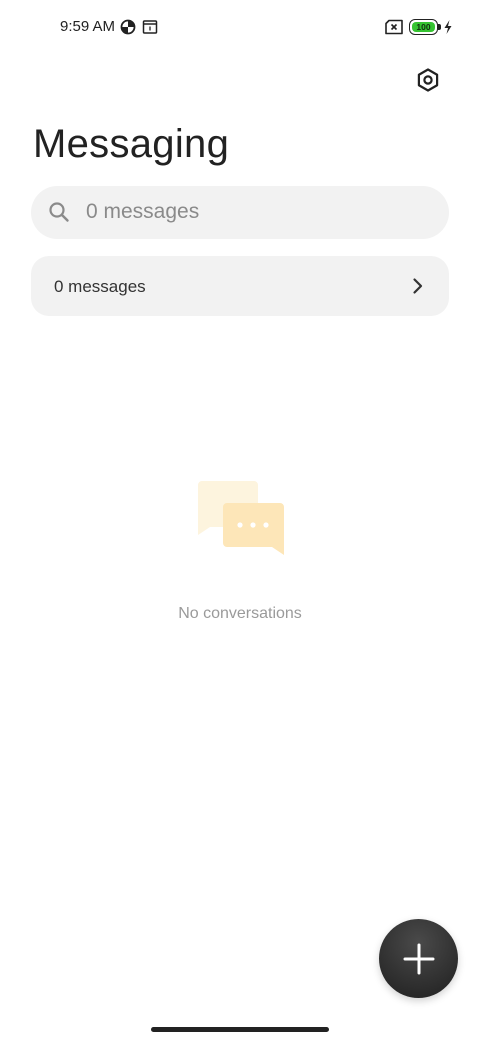 This screenshot has width=480, height=1040. I want to click on home-indicator, so click(240, 1029).